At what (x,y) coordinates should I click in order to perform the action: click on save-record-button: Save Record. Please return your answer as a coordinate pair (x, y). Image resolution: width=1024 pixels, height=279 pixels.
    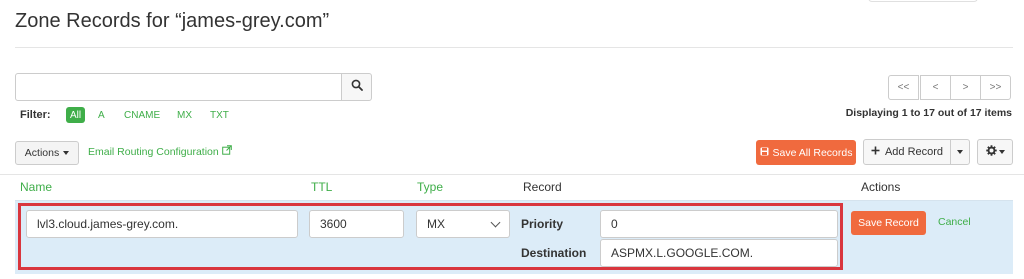
    Looking at the image, I should click on (888, 223).